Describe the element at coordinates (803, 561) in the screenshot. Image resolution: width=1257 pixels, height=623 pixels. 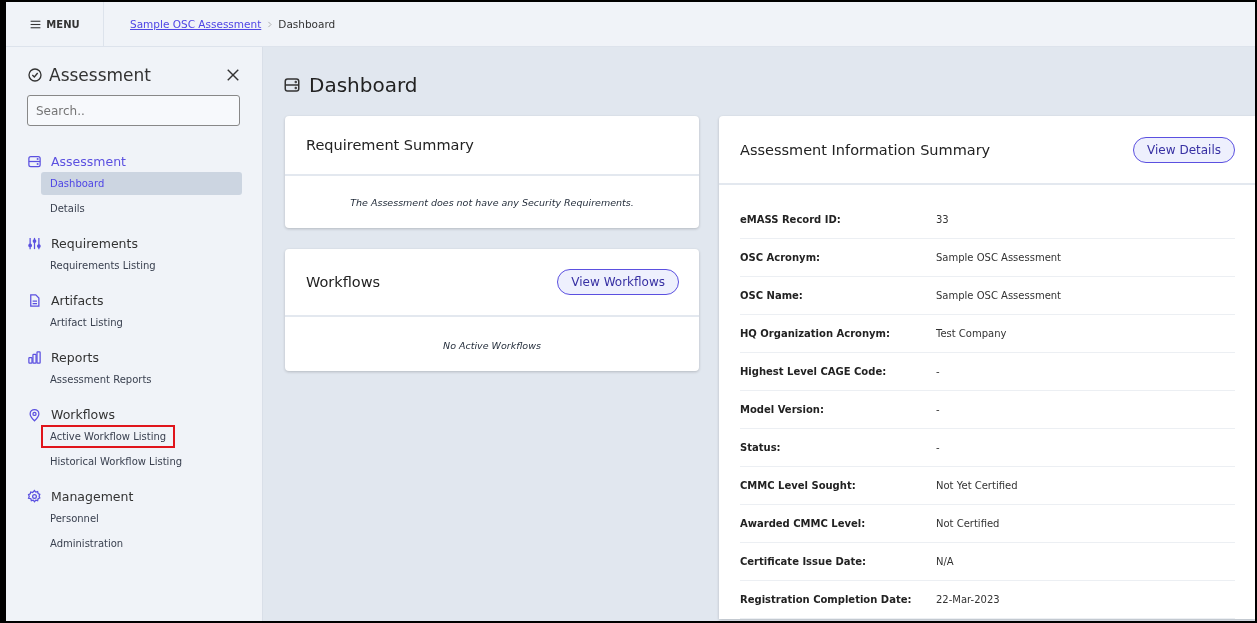
I see `field-label: Certificate Issue Date:` at that location.